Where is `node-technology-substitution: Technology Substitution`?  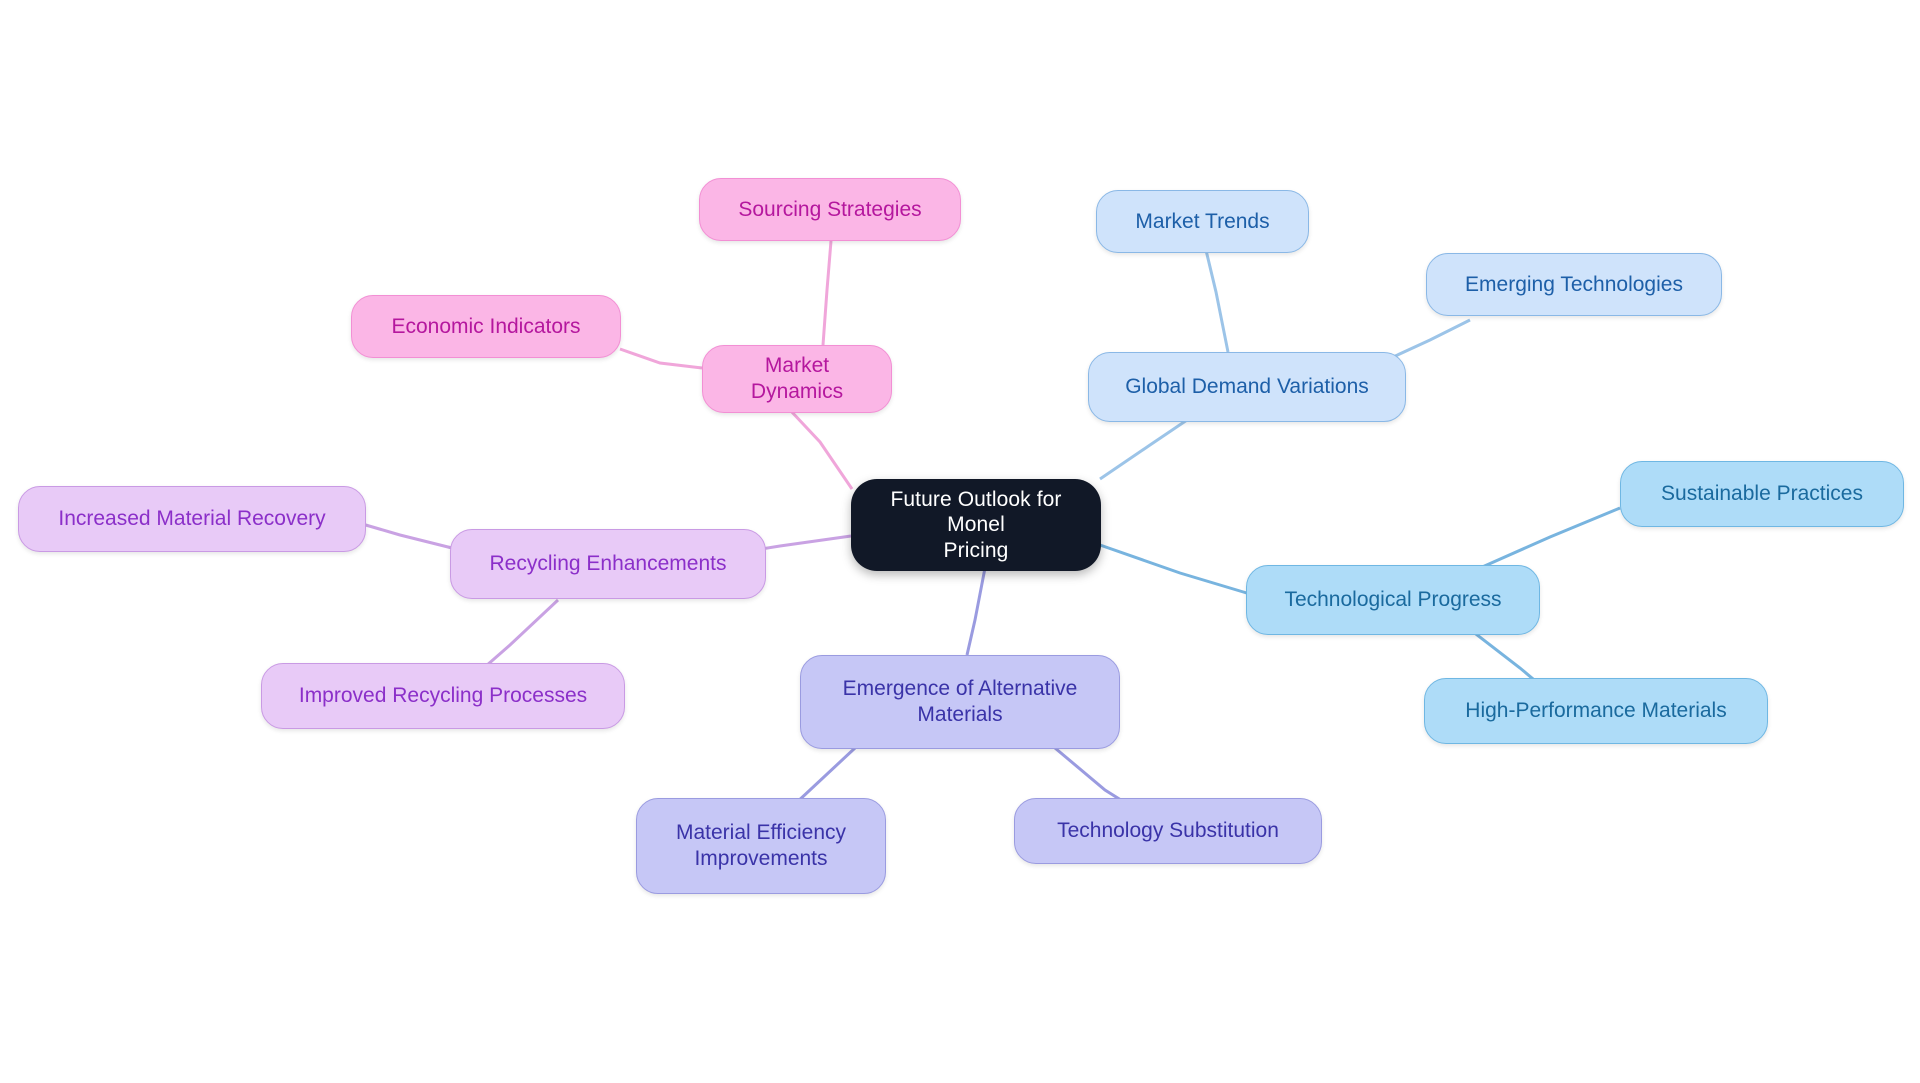 node-technology-substitution: Technology Substitution is located at coordinates (1168, 831).